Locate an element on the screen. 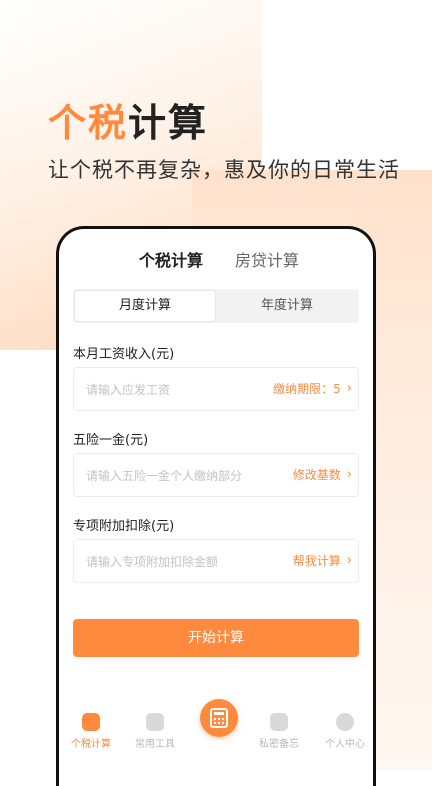 The height and width of the screenshot is (786, 432). segment-monthly: 月度计算 is located at coordinates (145, 306).